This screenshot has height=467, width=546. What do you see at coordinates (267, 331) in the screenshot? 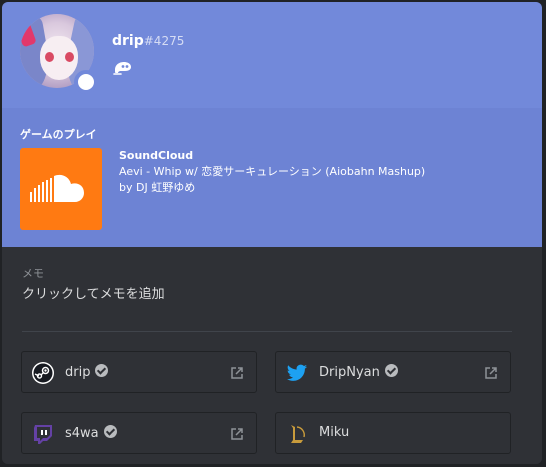
I see `divider` at bounding box center [267, 331].